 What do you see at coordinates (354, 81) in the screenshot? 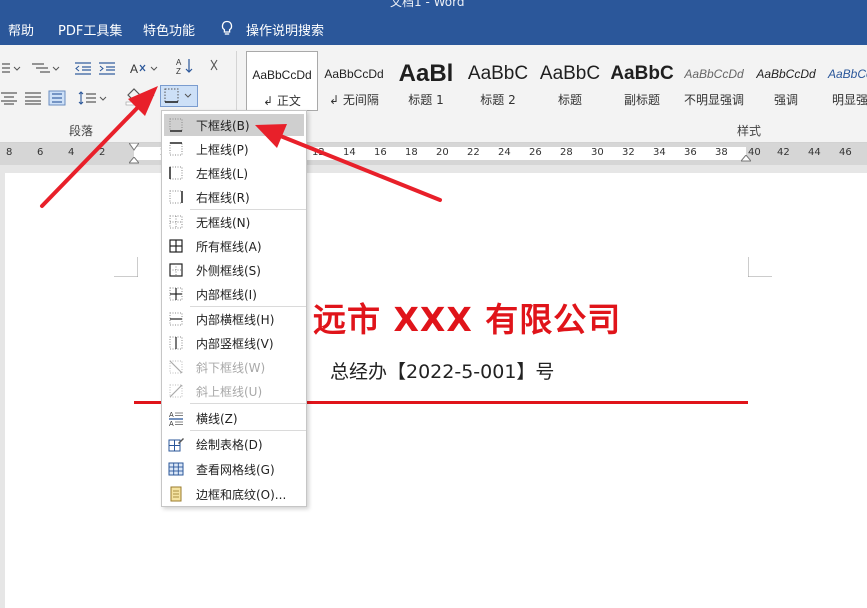
I see `style-no-spacing: AaBbCcDd ↲ 无间隔` at bounding box center [354, 81].